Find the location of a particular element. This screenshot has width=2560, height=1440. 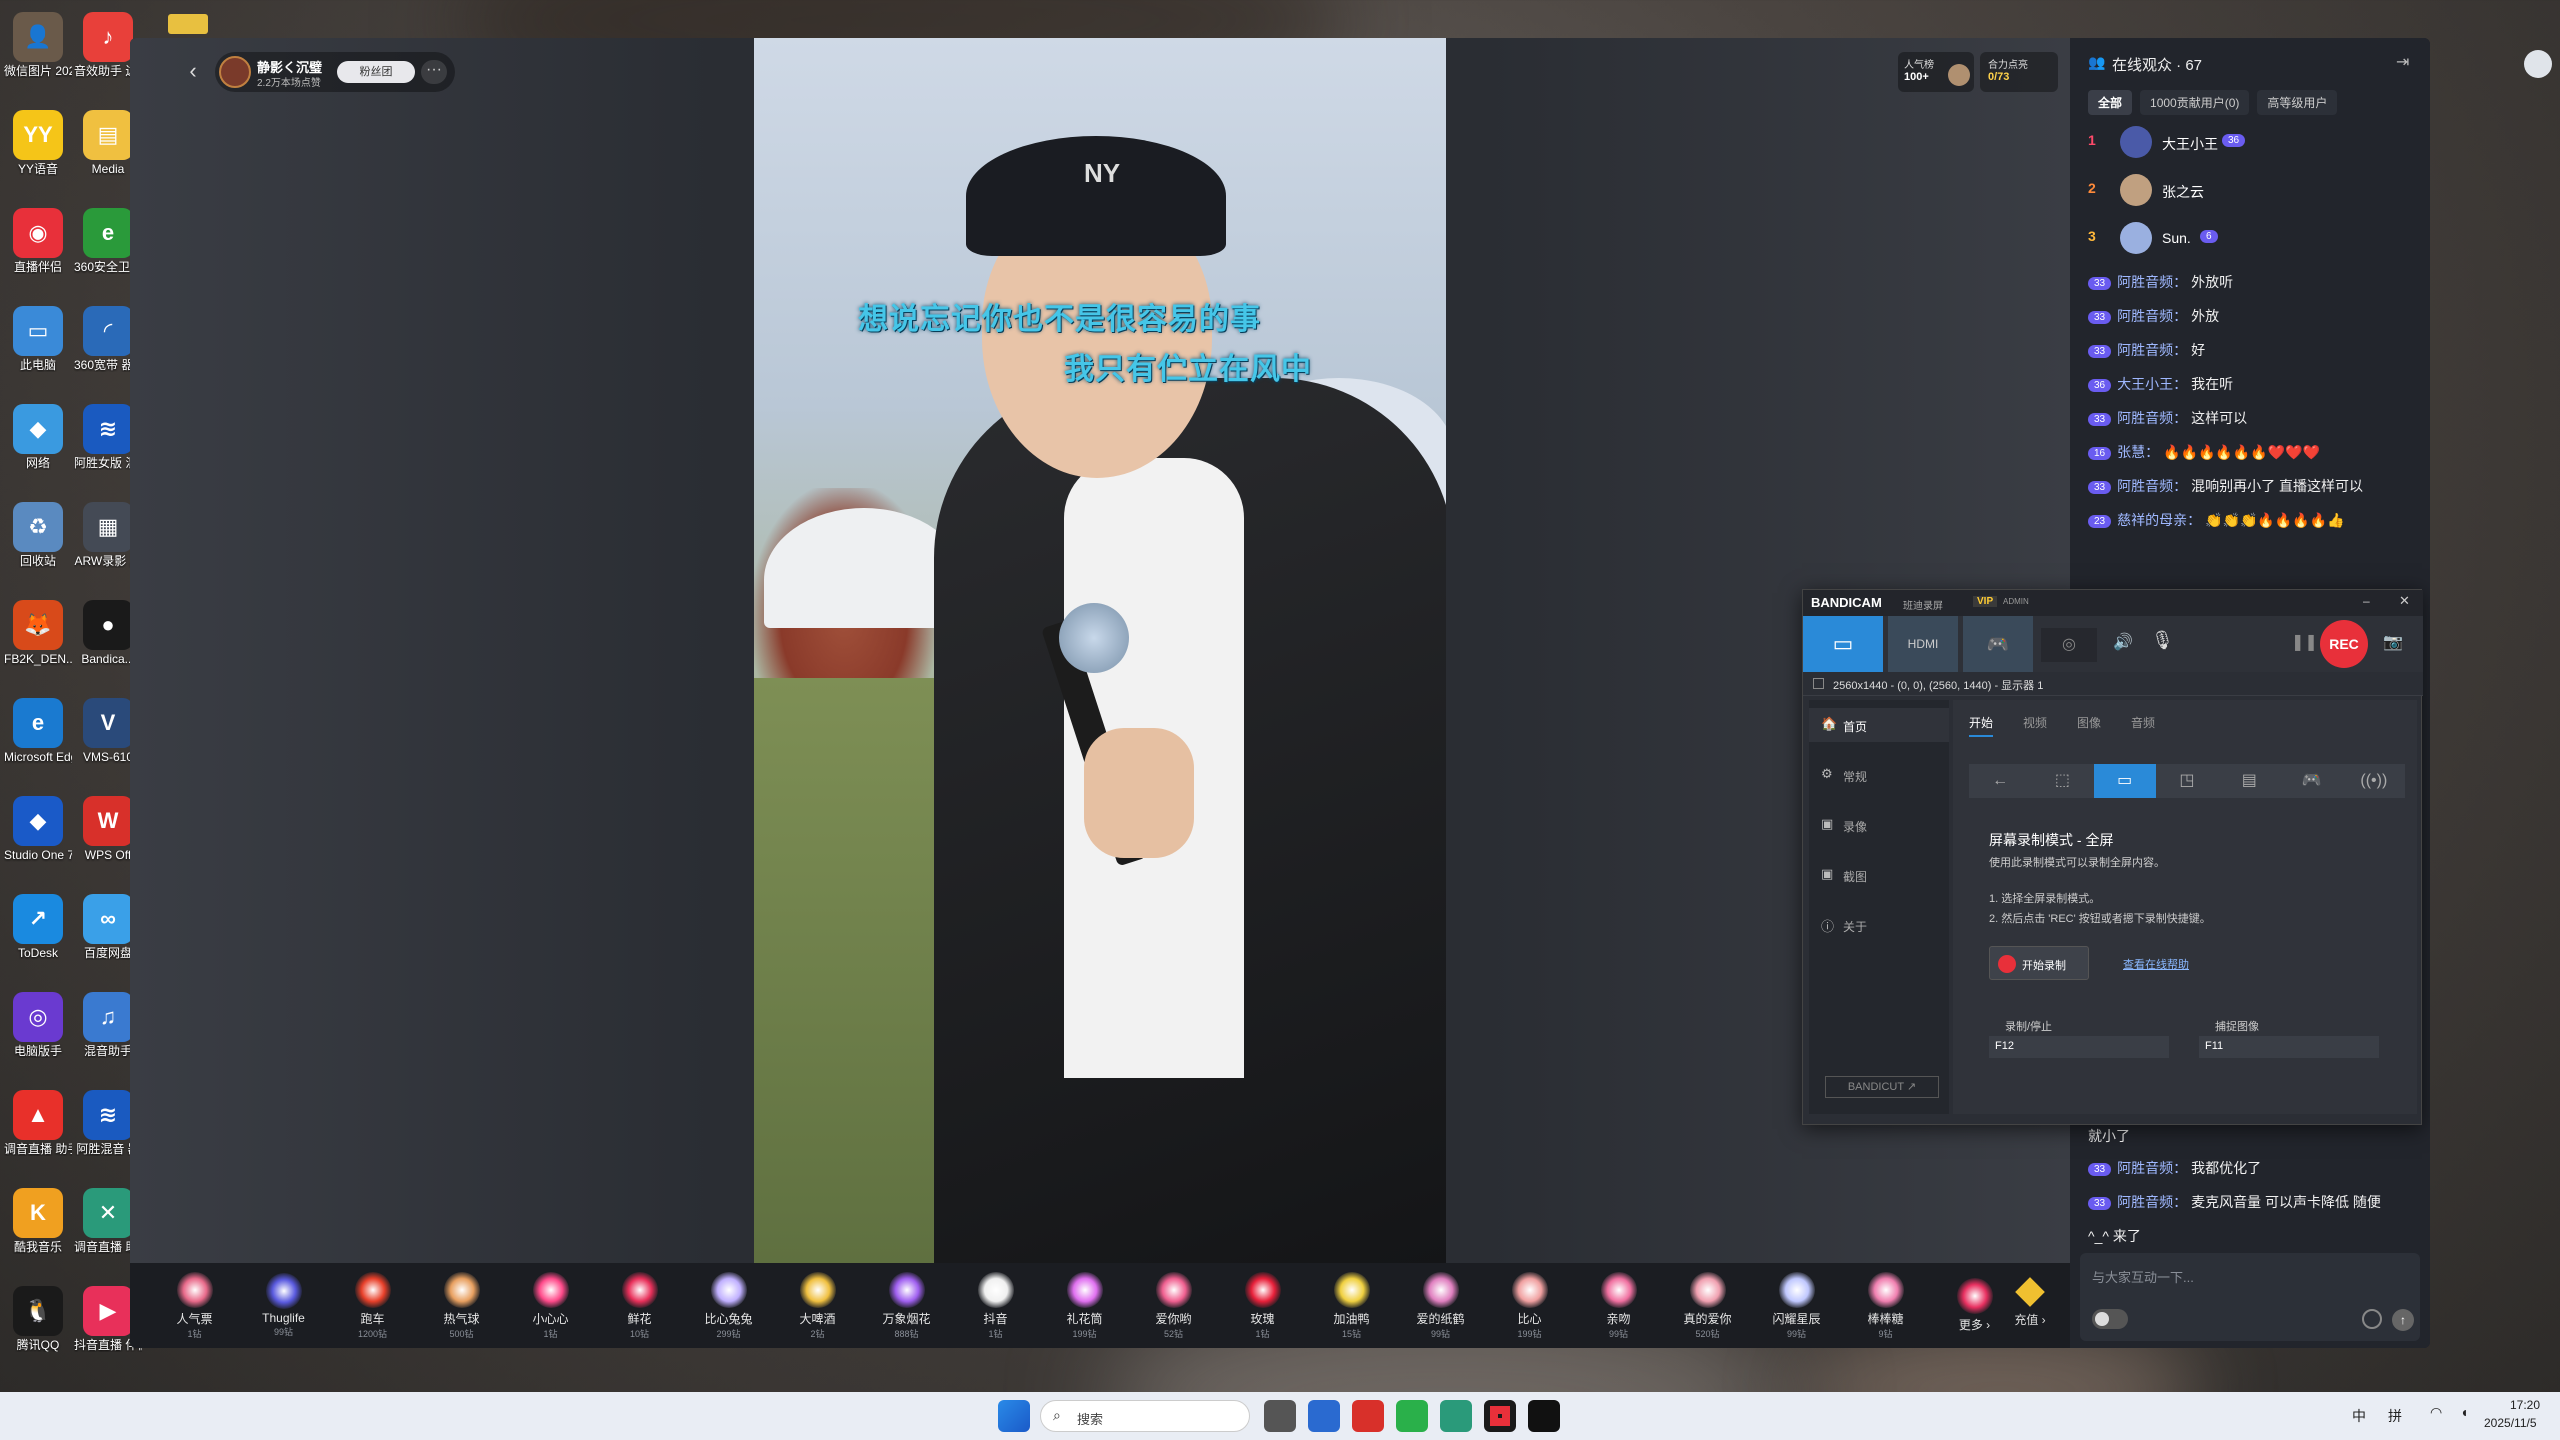

bandicam-task-icon is located at coordinates (1500, 1416).